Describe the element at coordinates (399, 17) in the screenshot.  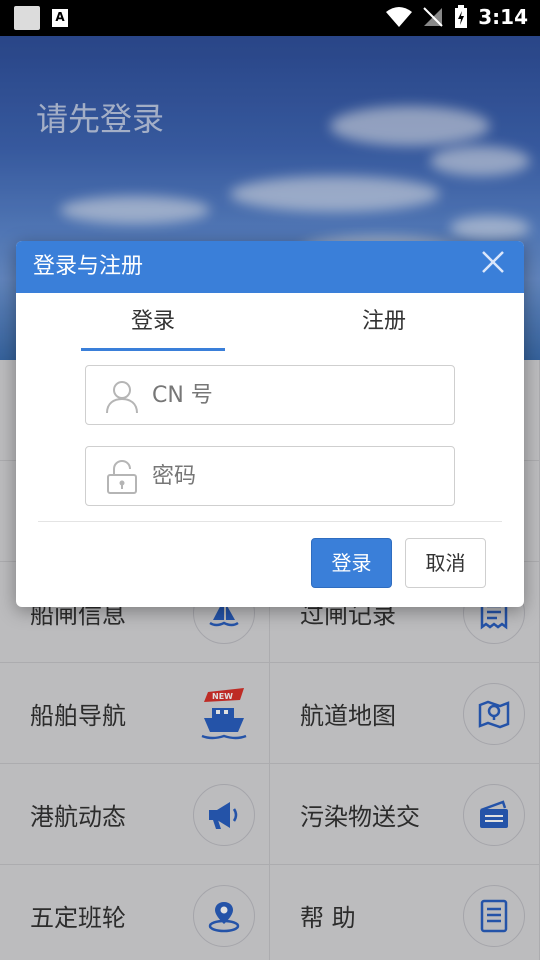
I see `wifi-icon` at that location.